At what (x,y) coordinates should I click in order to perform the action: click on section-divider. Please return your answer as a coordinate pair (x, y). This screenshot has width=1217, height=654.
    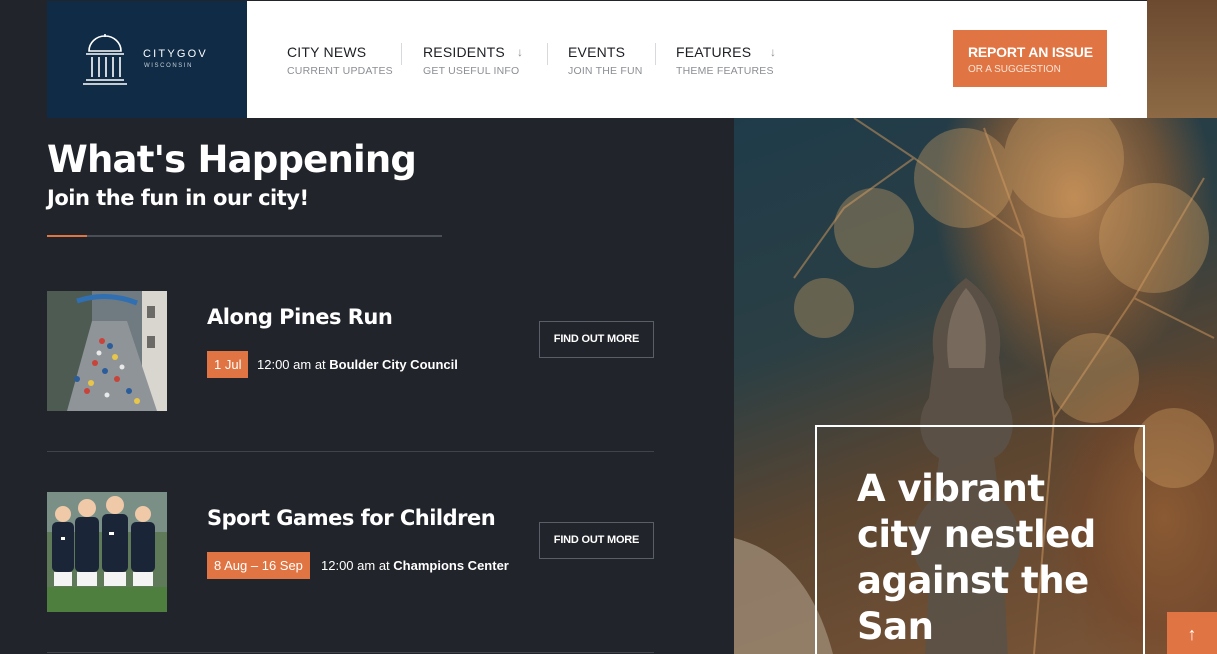
    Looking at the image, I should click on (244, 236).